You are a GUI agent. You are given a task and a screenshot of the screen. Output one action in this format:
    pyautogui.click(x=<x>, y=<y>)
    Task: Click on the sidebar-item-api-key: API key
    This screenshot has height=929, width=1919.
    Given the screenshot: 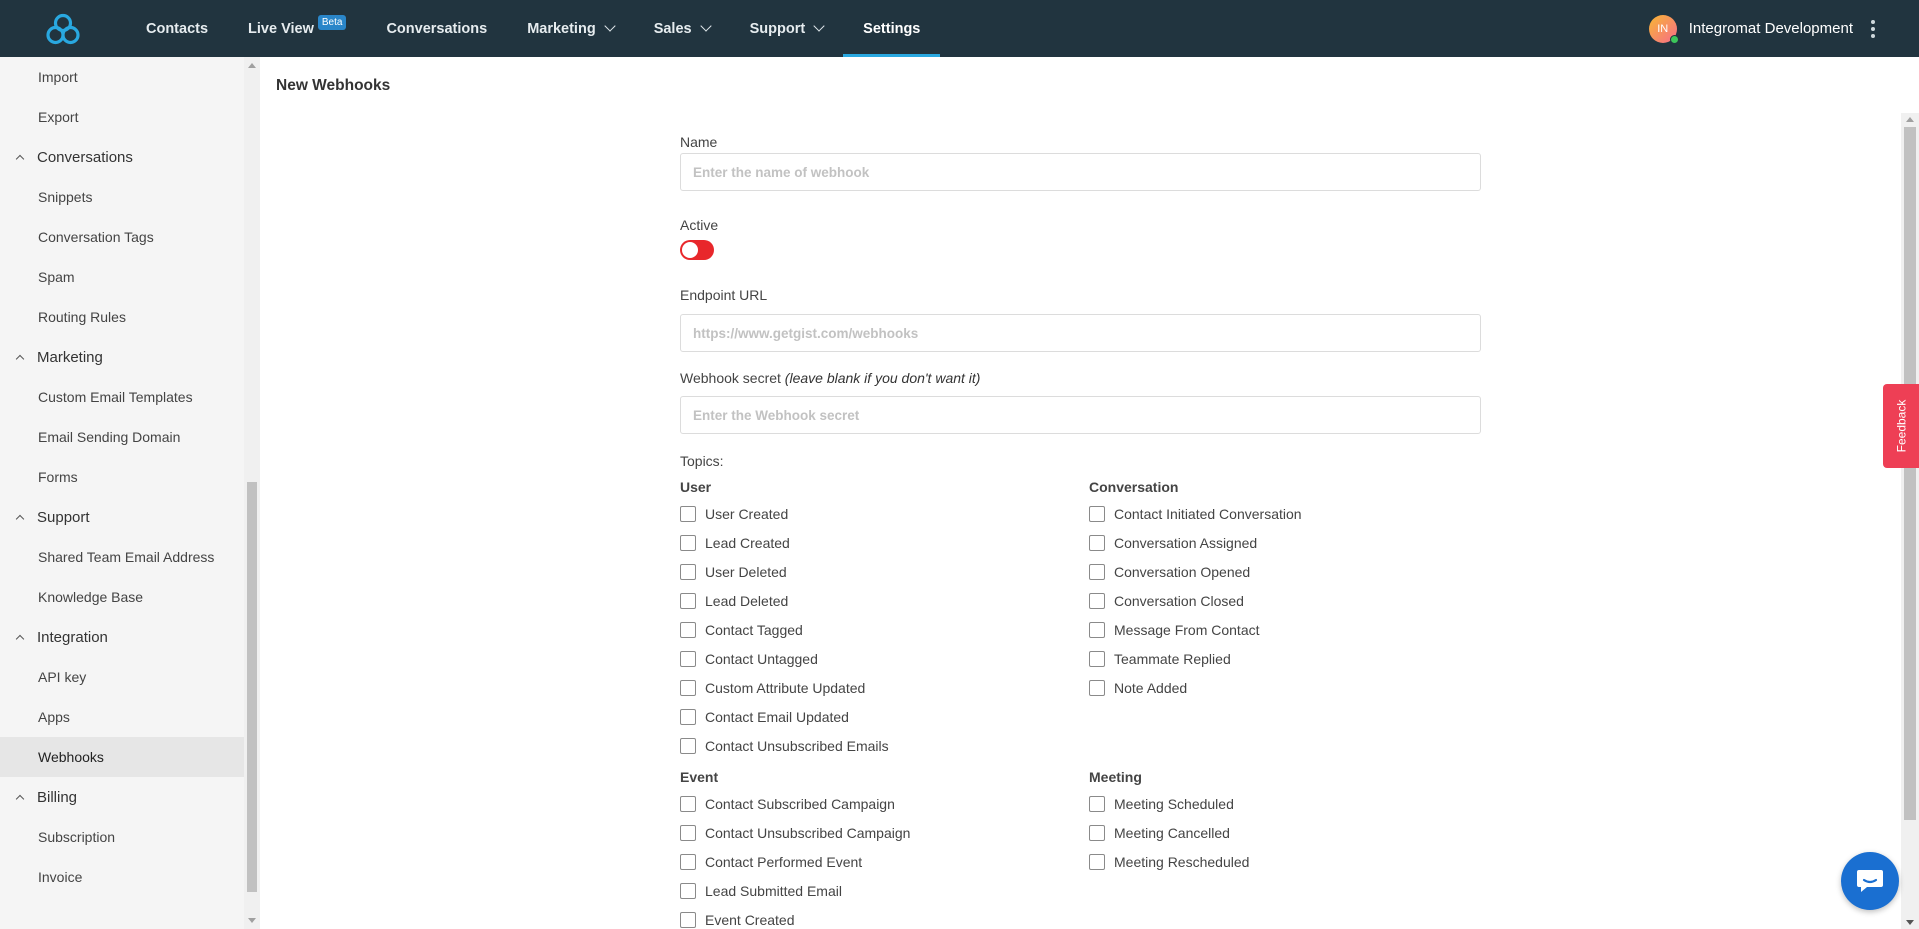 What is the action you would take?
    pyautogui.click(x=122, y=677)
    